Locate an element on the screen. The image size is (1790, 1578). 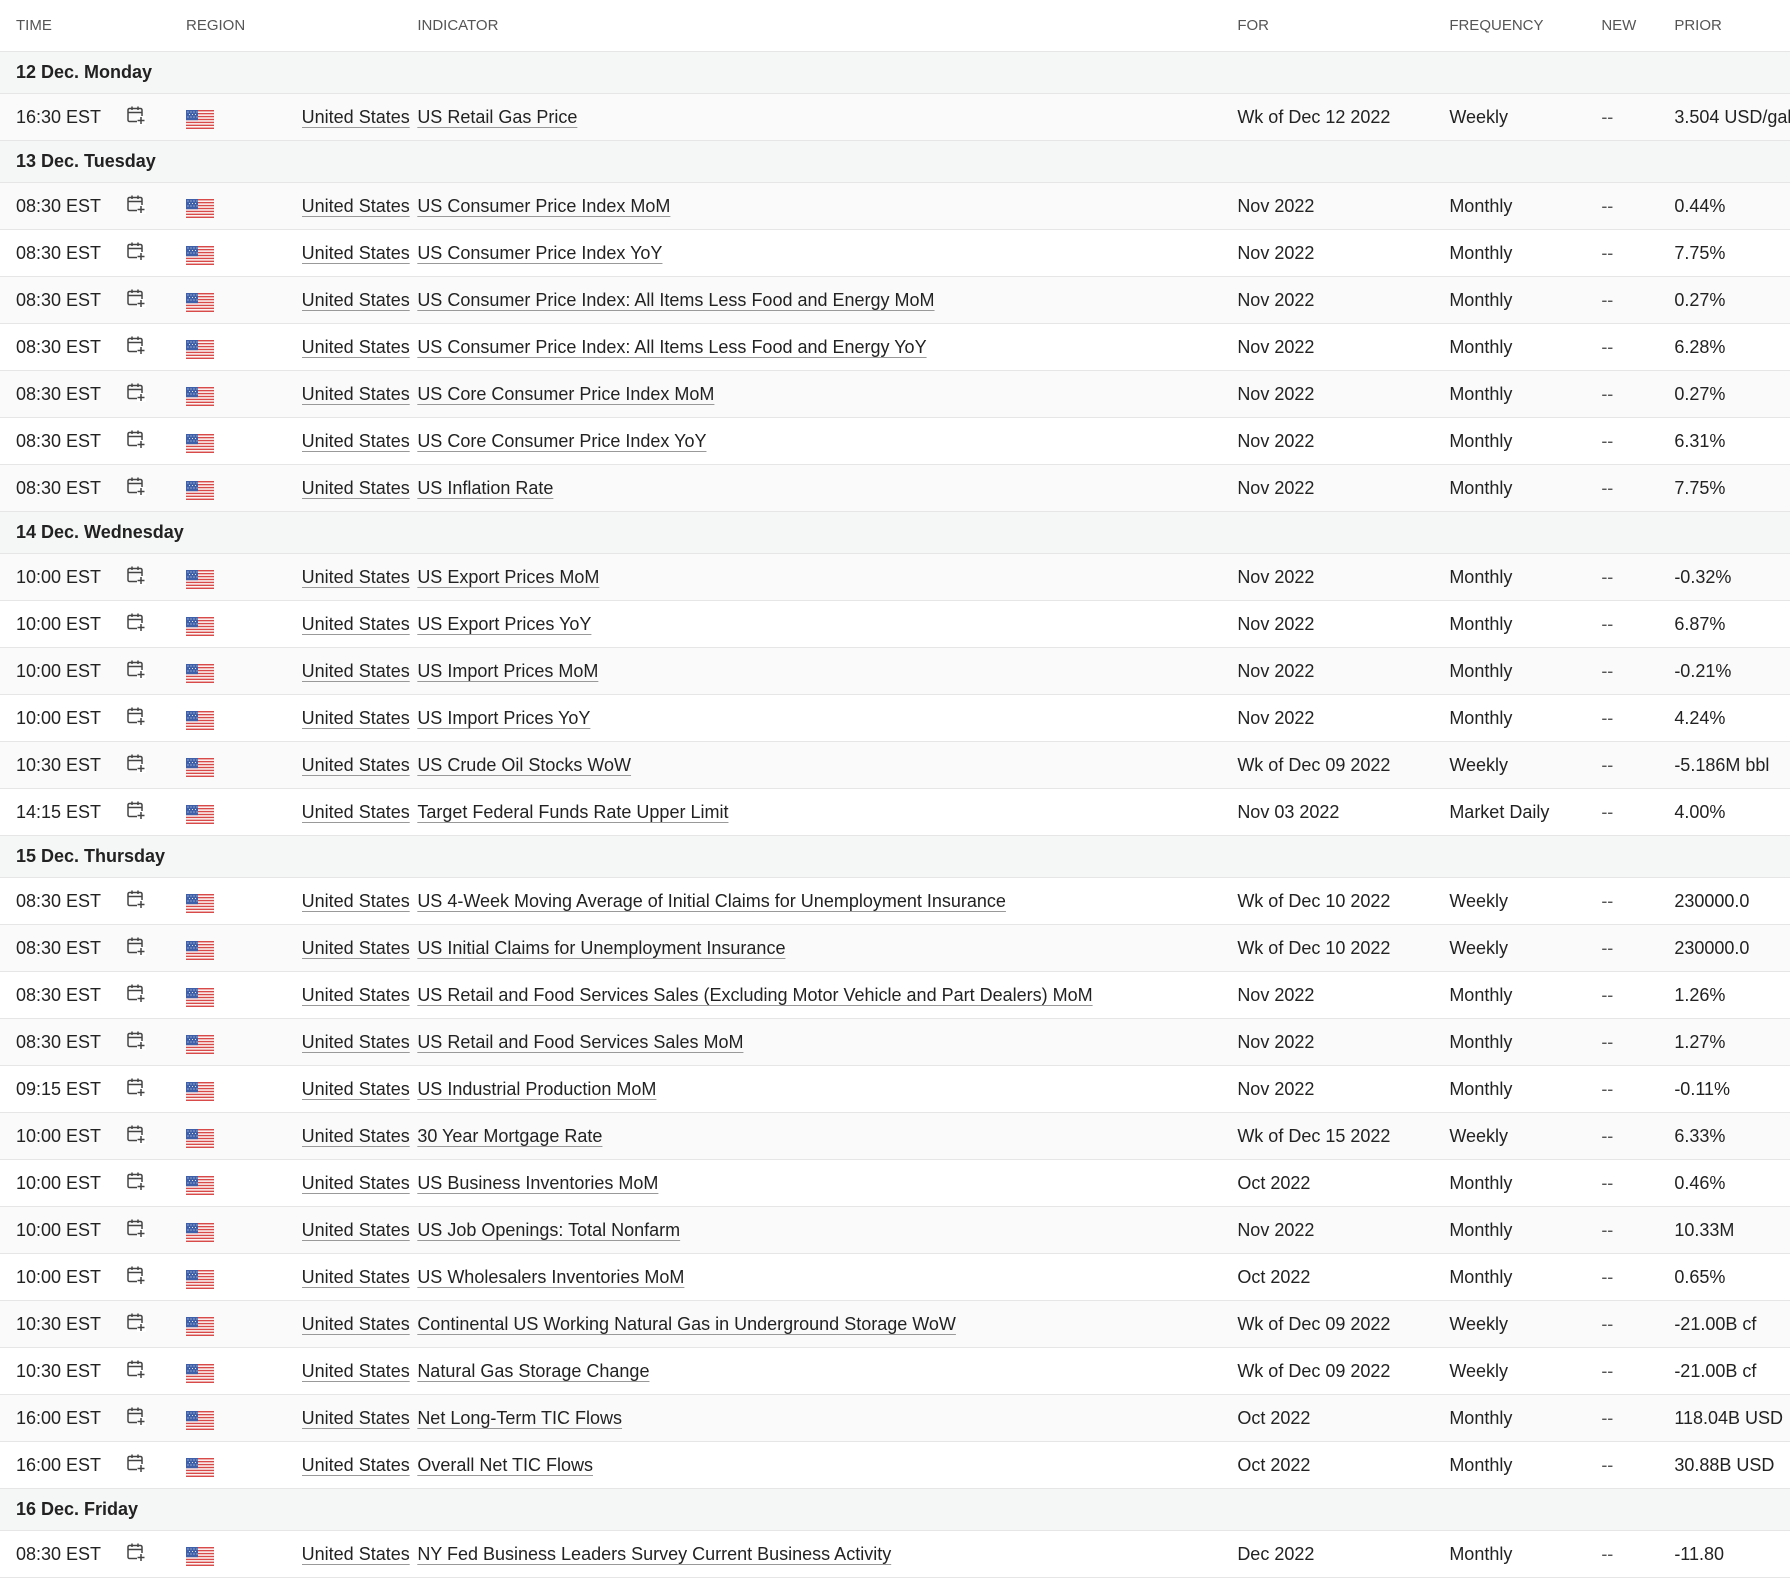
column-header-prior: PRIOR is located at coordinates (1732, 26).